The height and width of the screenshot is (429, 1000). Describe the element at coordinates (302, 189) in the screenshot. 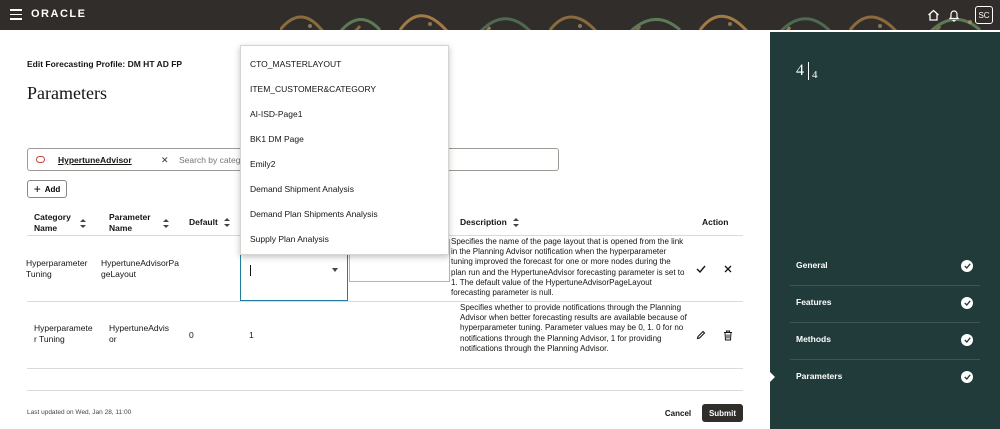

I see `dropdown-option: Demand Shipment Analysis` at that location.